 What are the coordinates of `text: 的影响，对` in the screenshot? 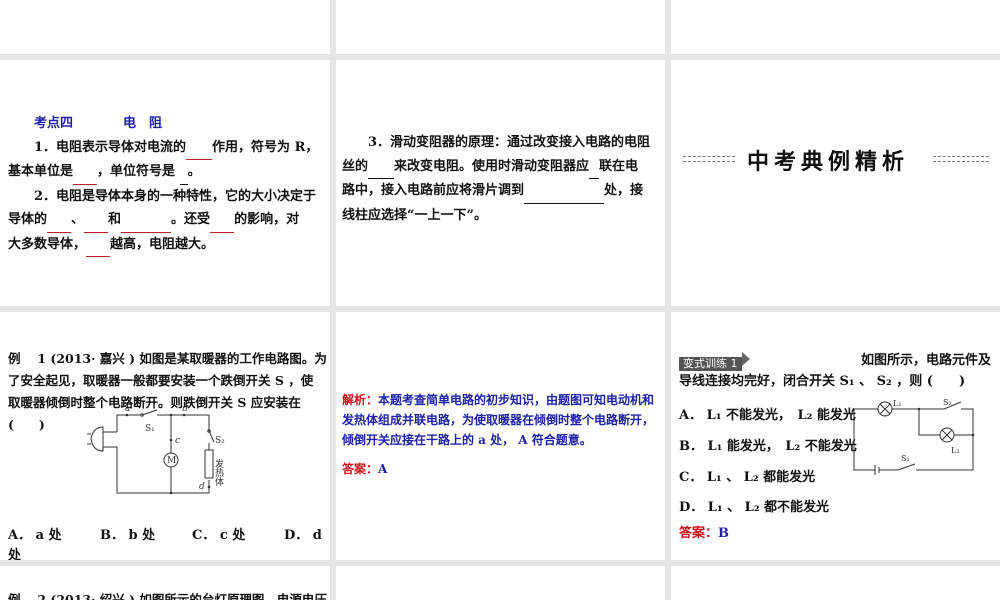 It's located at (267, 219).